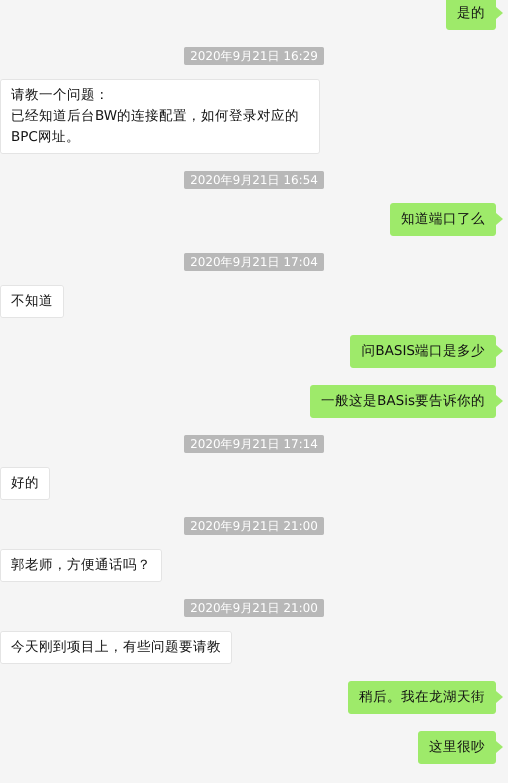  I want to click on timestamp: 2020年9月21日 17:04, so click(254, 262).